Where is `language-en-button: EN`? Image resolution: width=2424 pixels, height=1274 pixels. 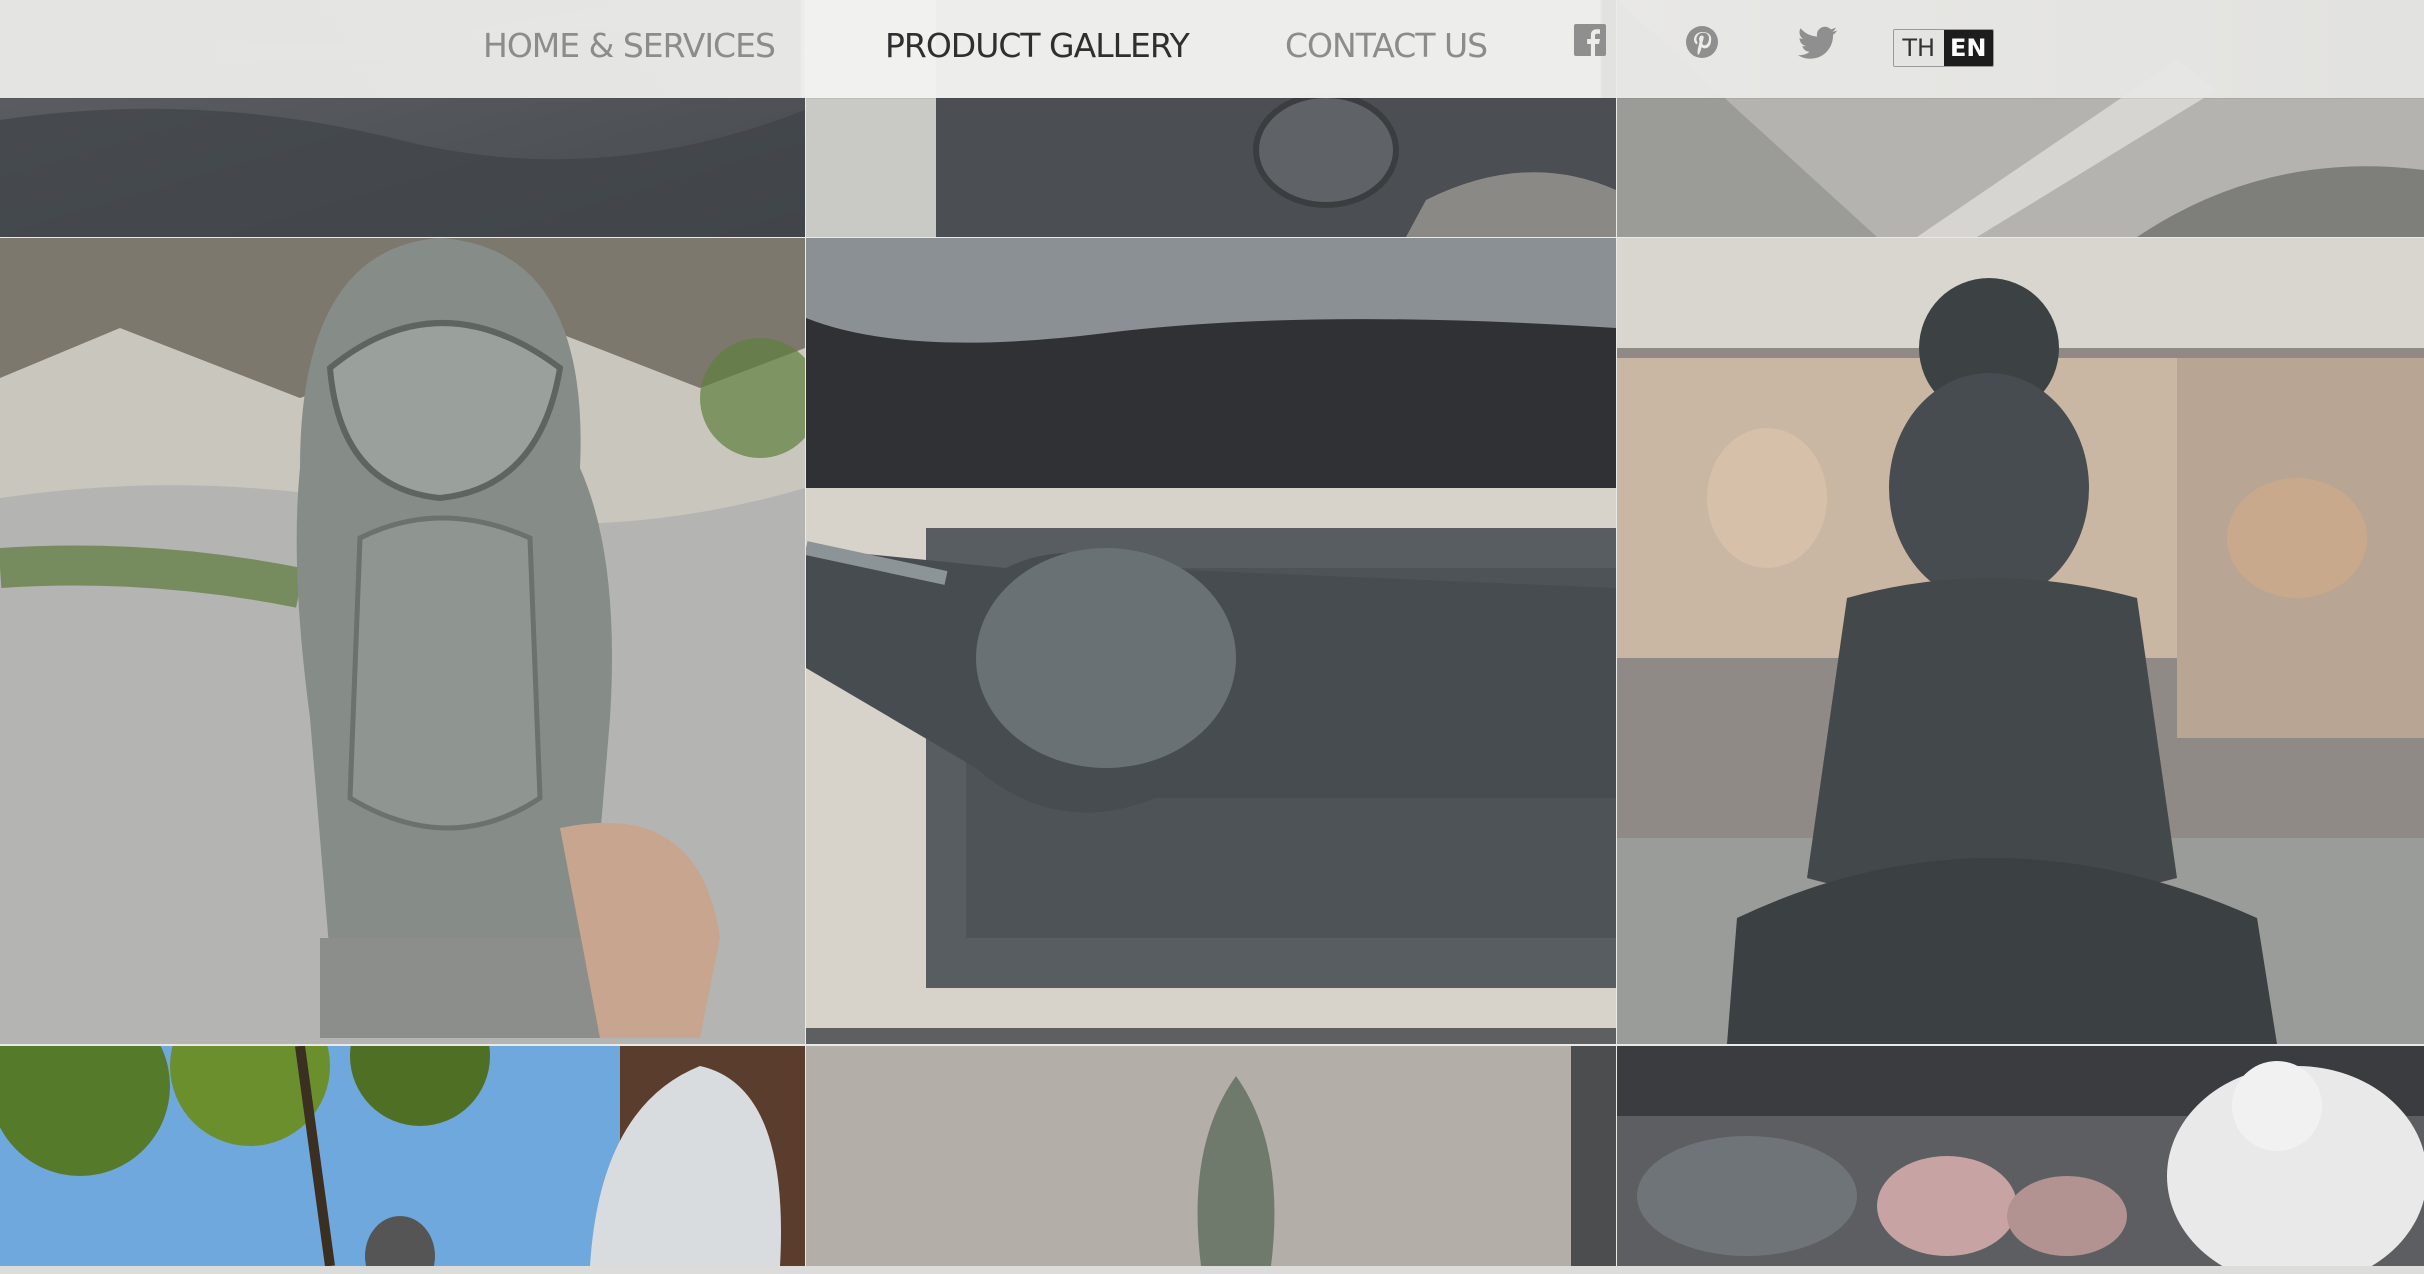
language-en-button: EN is located at coordinates (1968, 48).